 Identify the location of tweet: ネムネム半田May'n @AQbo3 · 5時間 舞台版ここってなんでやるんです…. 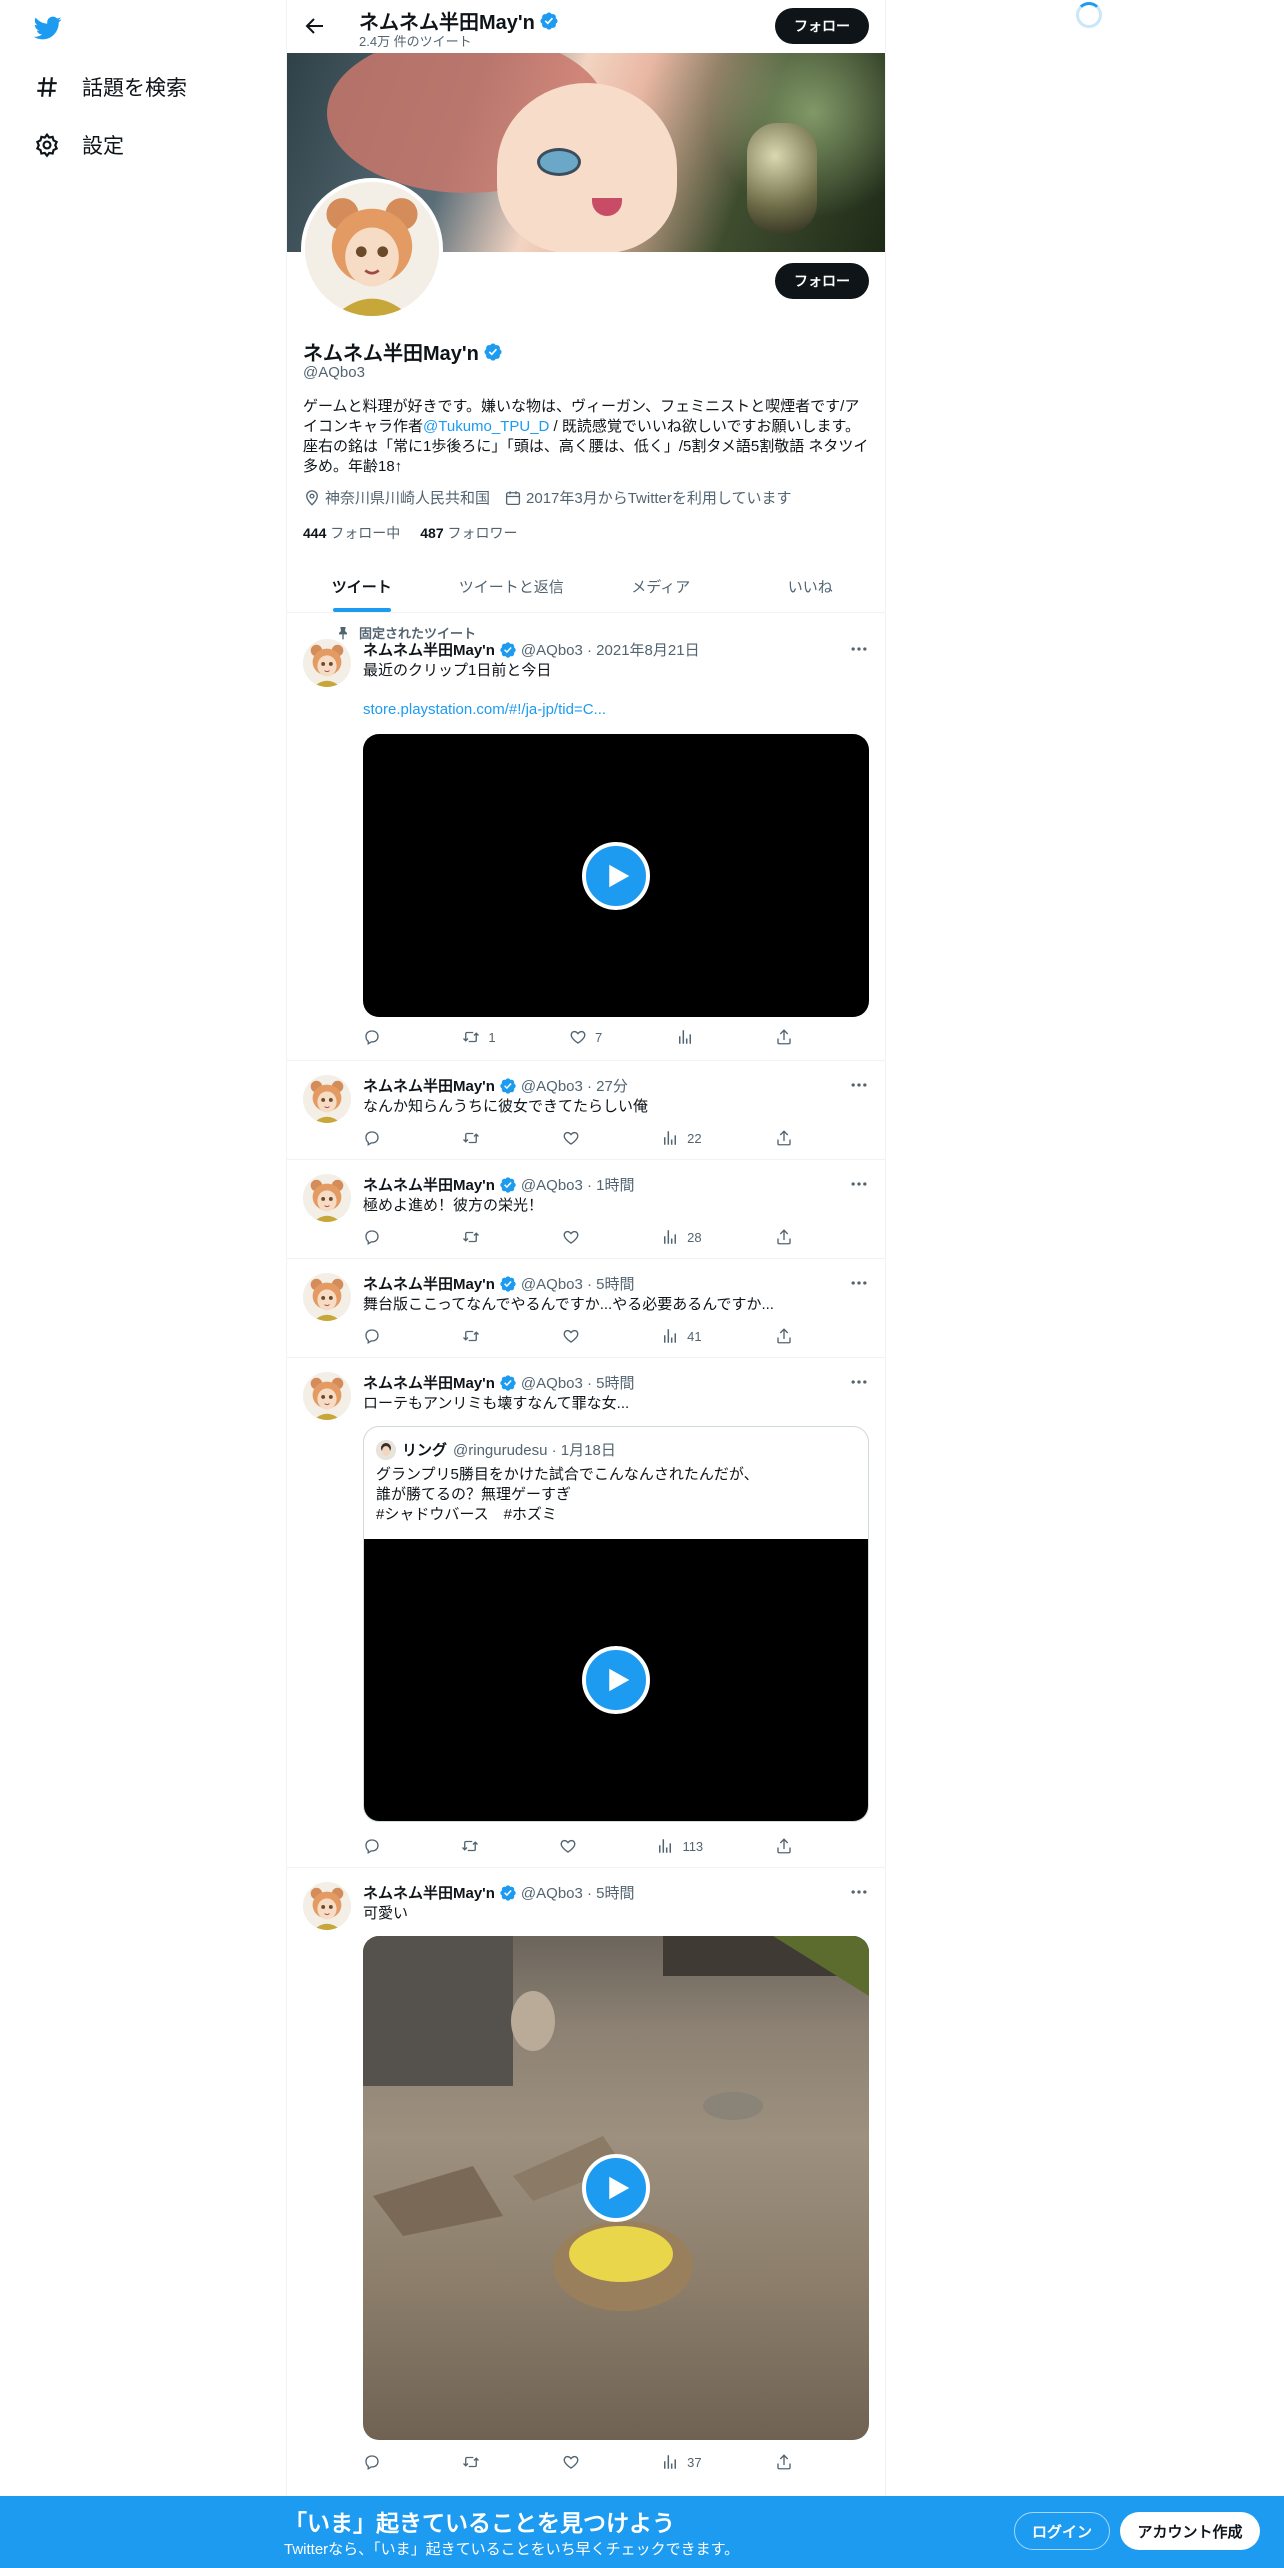
(586, 1308).